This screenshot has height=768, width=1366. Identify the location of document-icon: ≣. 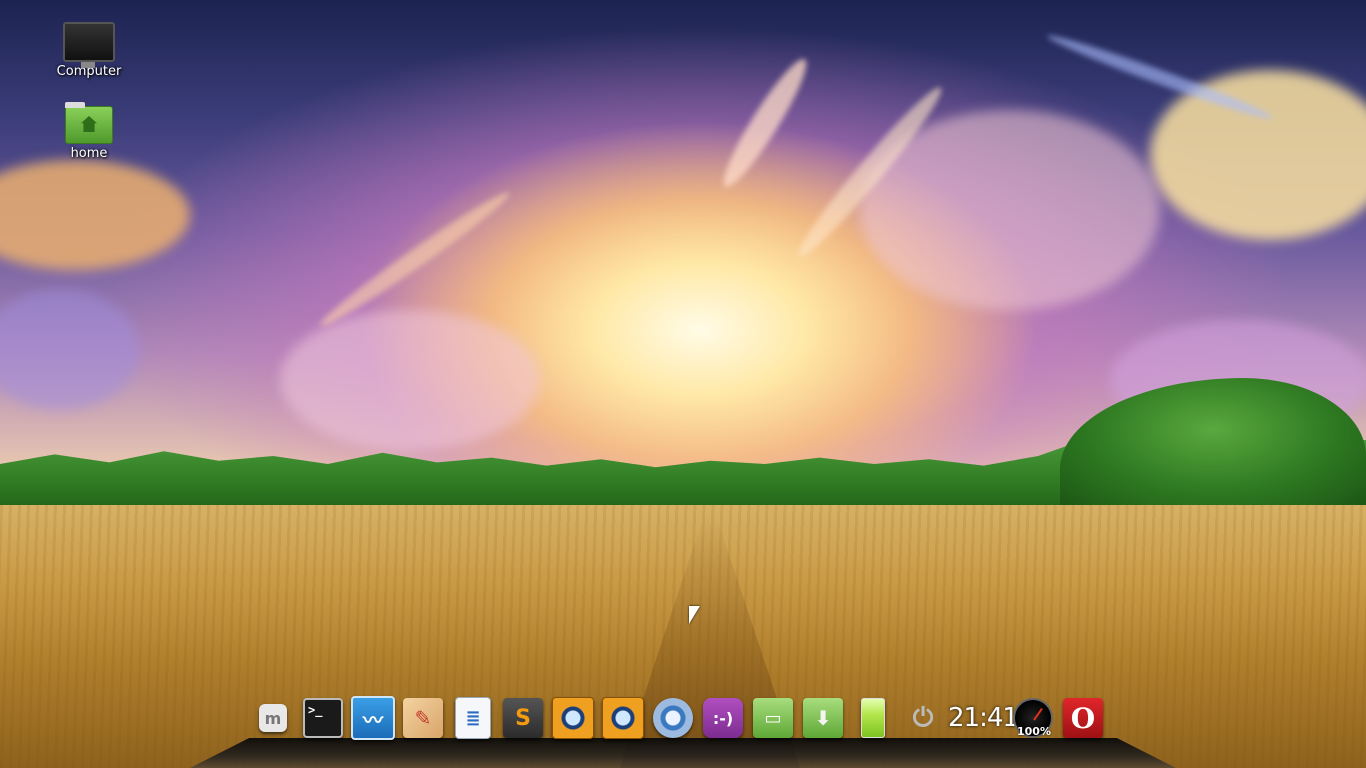
(473, 718).